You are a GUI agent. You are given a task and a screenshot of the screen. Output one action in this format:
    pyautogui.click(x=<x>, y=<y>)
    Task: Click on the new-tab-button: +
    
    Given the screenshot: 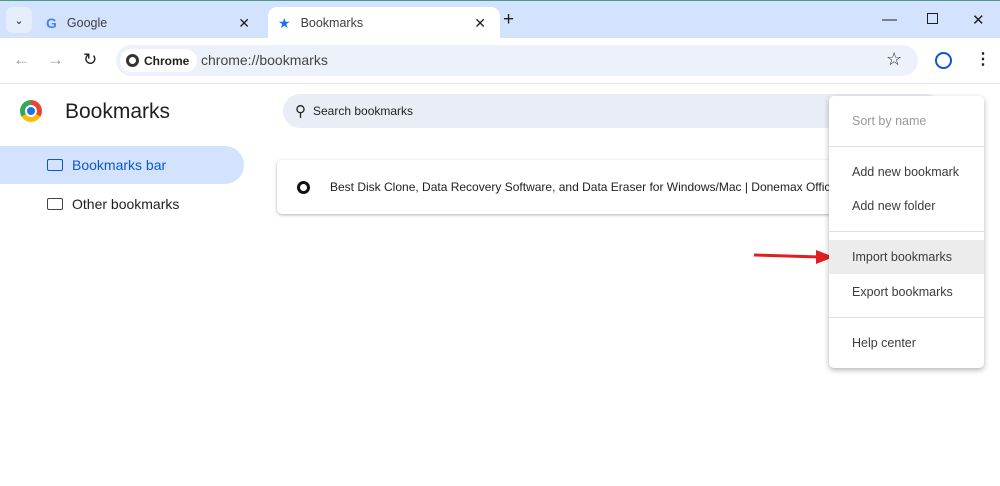 What is the action you would take?
    pyautogui.click(x=508, y=20)
    